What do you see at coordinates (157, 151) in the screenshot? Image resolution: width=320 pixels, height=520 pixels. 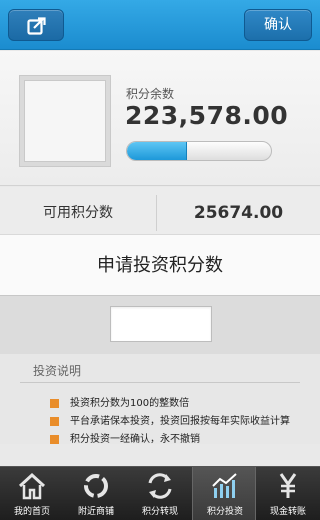 I see `points-progress-fill` at bounding box center [157, 151].